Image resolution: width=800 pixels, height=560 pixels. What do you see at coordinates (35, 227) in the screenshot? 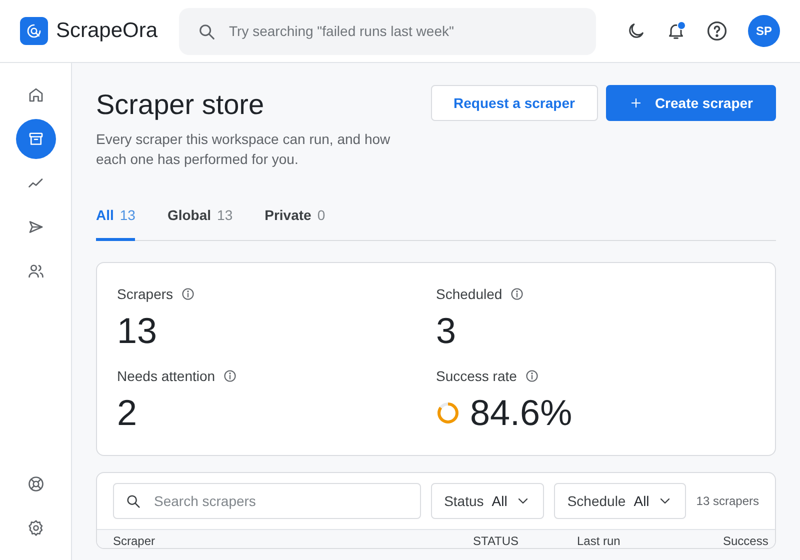
I see `send-icon` at bounding box center [35, 227].